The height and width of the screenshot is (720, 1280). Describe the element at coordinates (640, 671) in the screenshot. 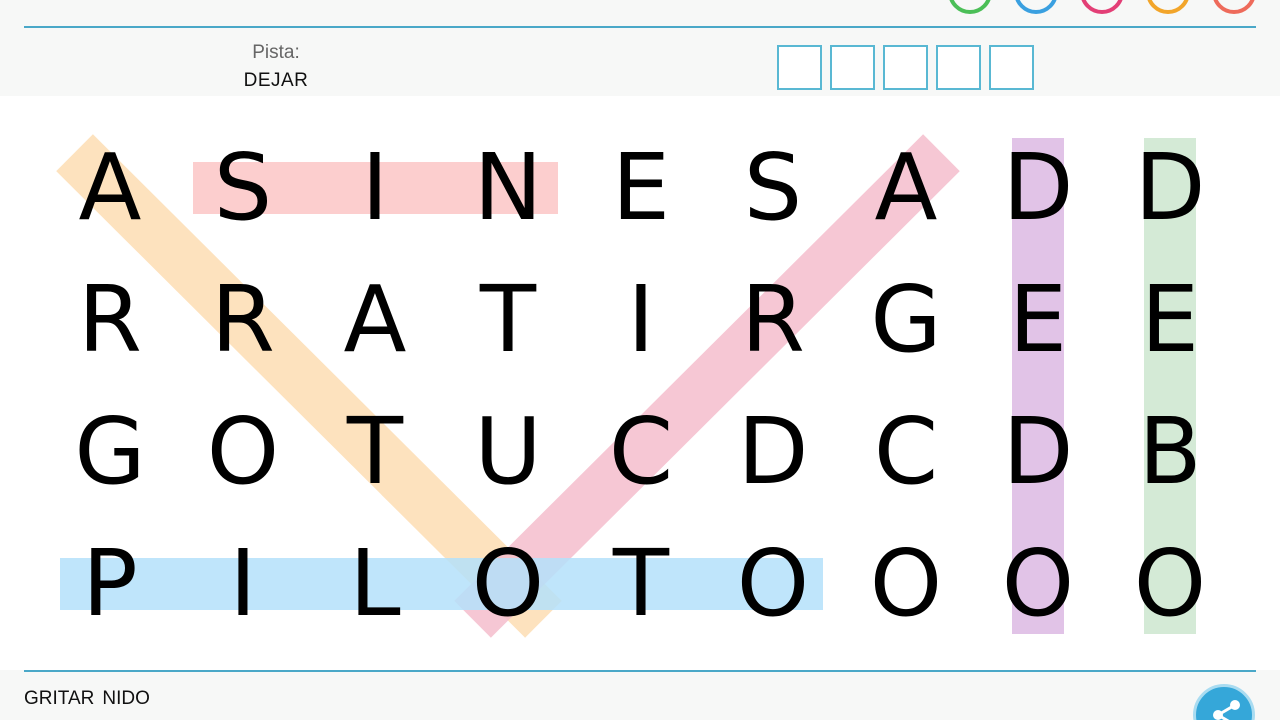

I see `bottom-divider` at that location.